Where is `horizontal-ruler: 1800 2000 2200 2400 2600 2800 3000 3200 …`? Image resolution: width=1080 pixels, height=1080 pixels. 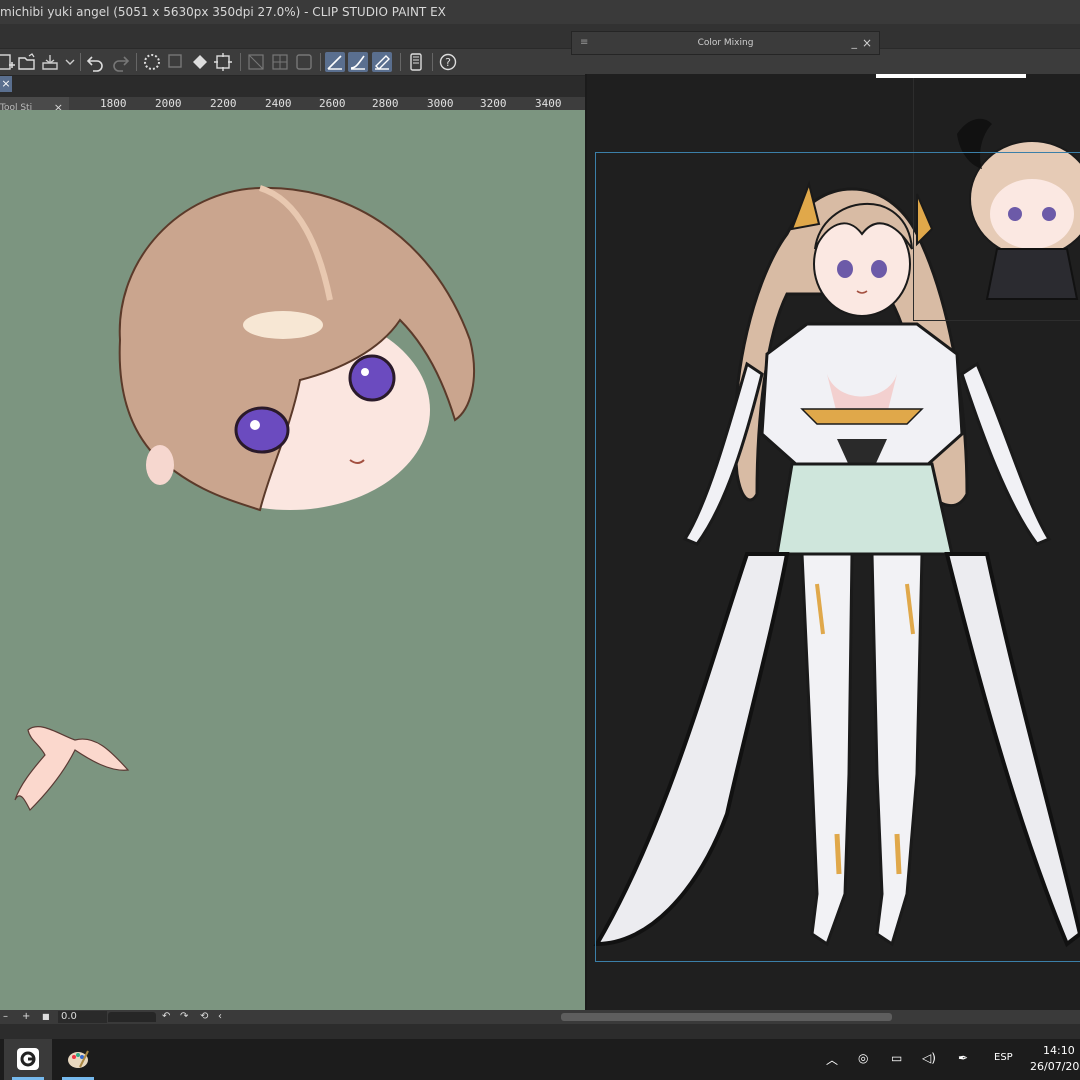 horizontal-ruler: 1800 2000 2200 2400 2600 2800 3000 3200 … is located at coordinates (327, 103).